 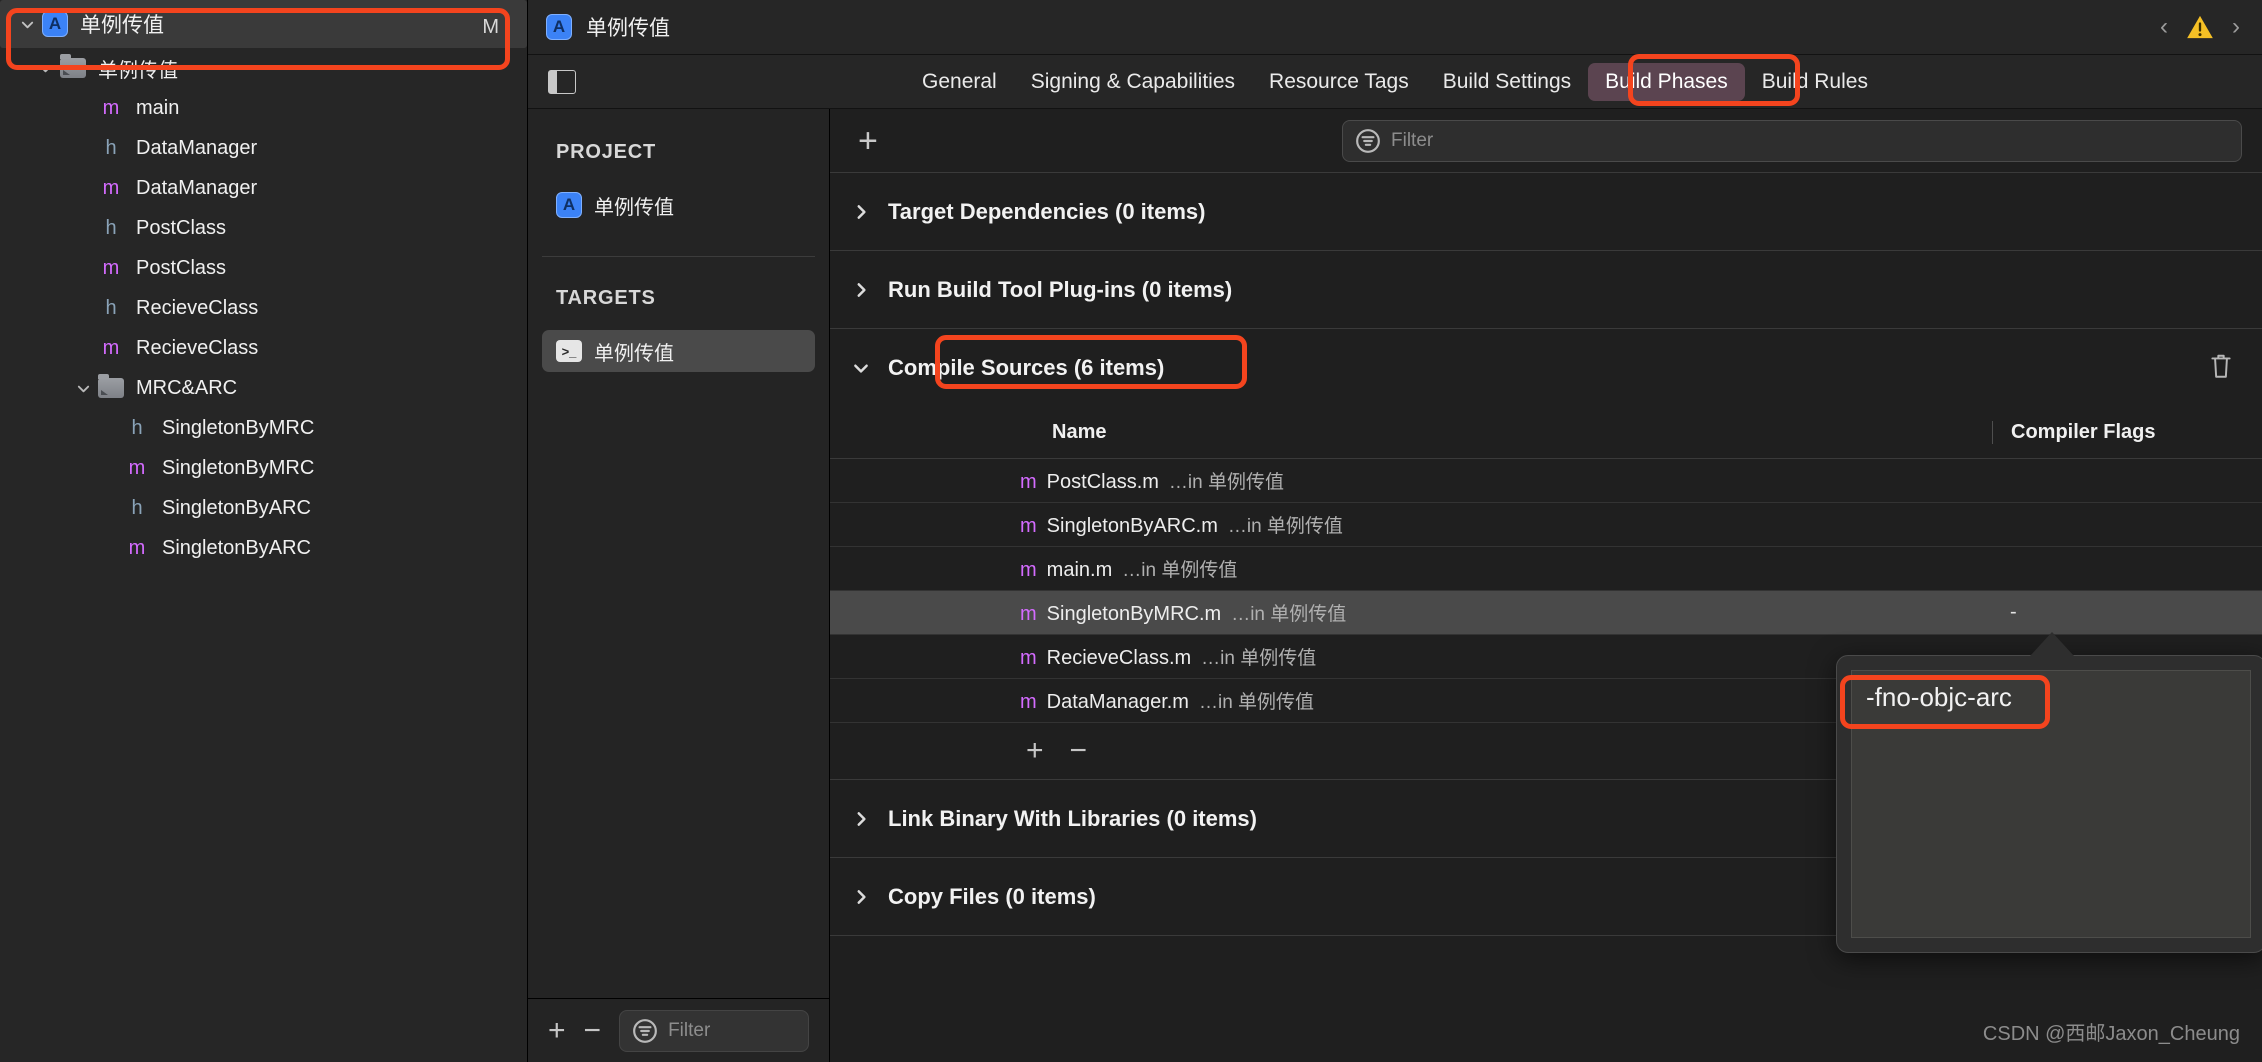 What do you see at coordinates (263, 388) in the screenshot?
I see `navigator-item: MRC&ARC` at bounding box center [263, 388].